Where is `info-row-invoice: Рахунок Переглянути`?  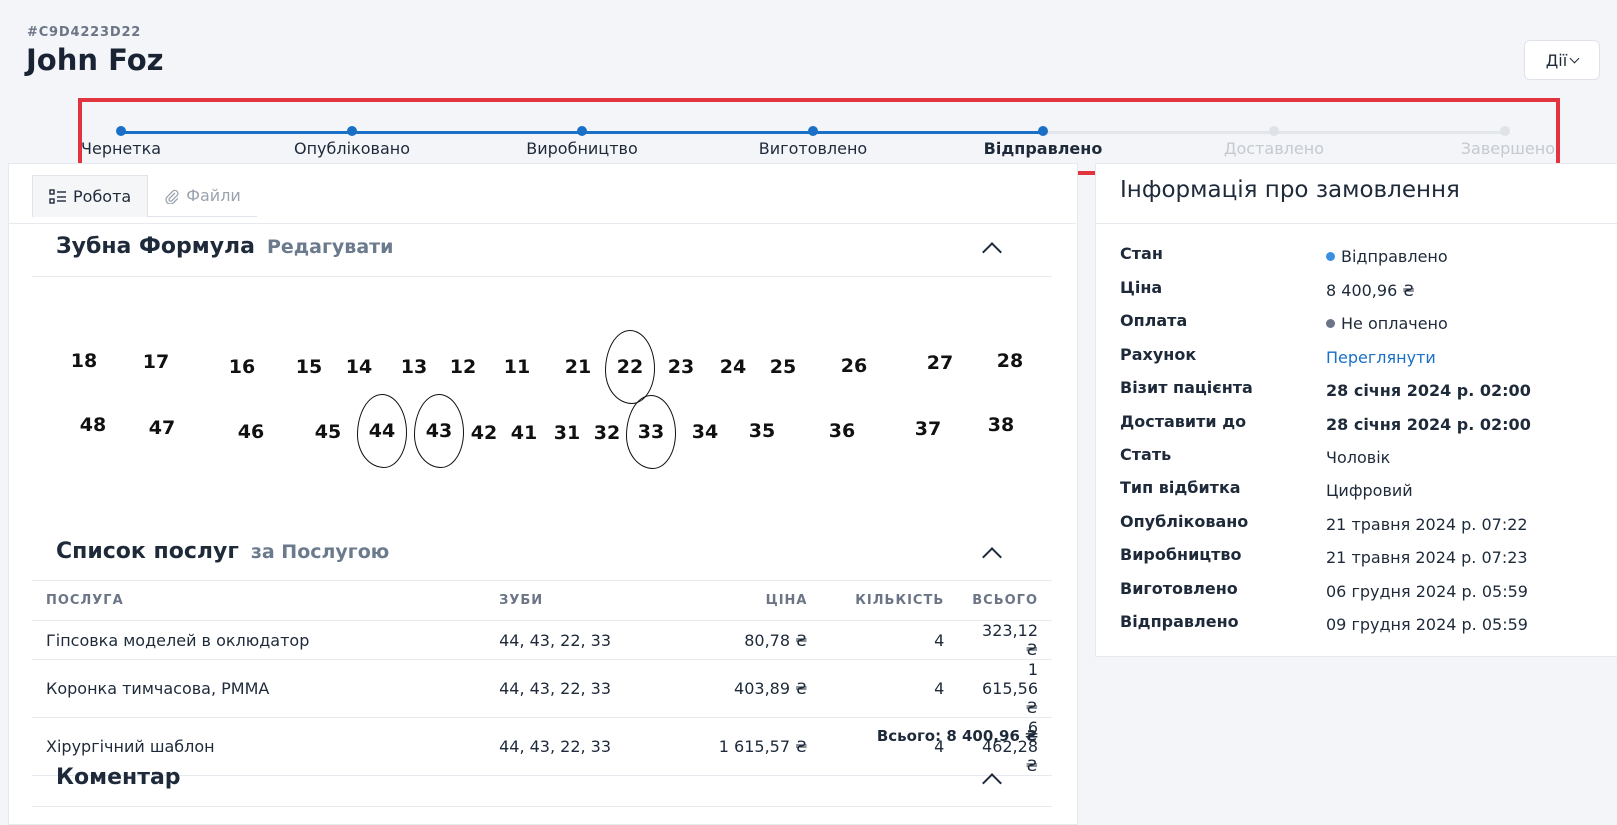 info-row-invoice: Рахунок Переглянути is located at coordinates (1360, 357).